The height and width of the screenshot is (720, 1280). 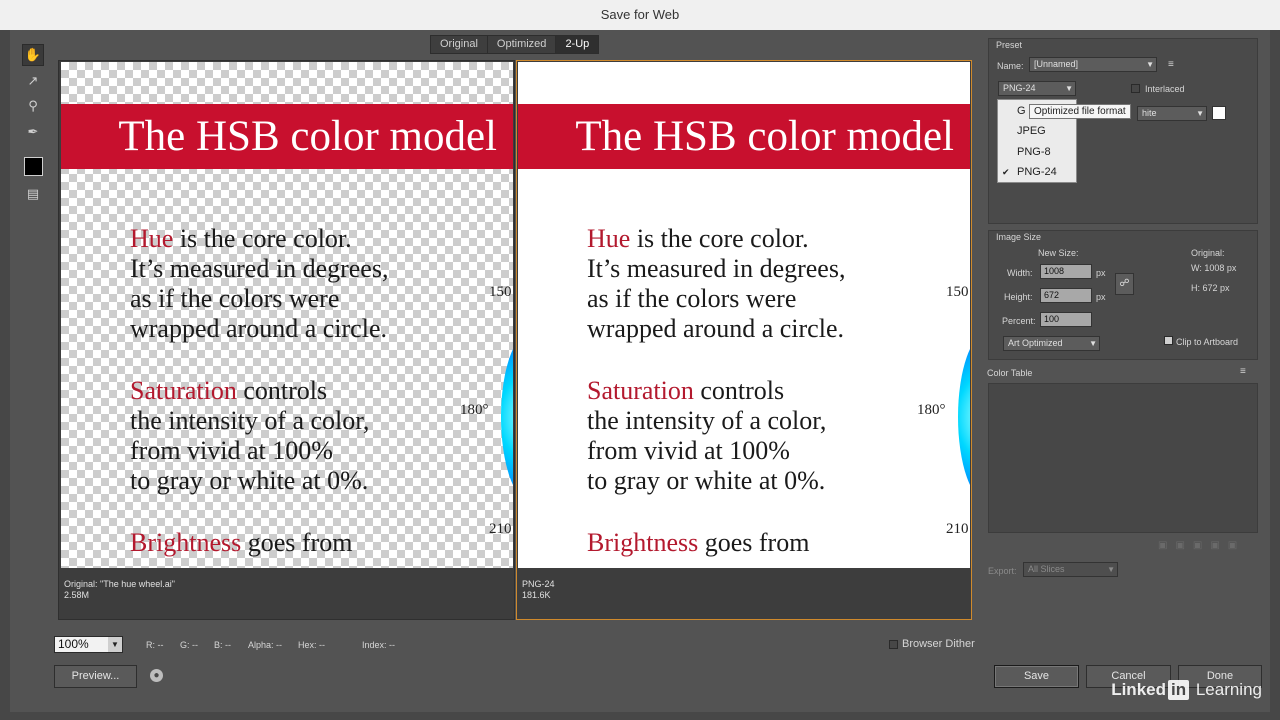 What do you see at coordinates (1019, 88) in the screenshot?
I see `file-format-value: PNG-24` at bounding box center [1019, 88].